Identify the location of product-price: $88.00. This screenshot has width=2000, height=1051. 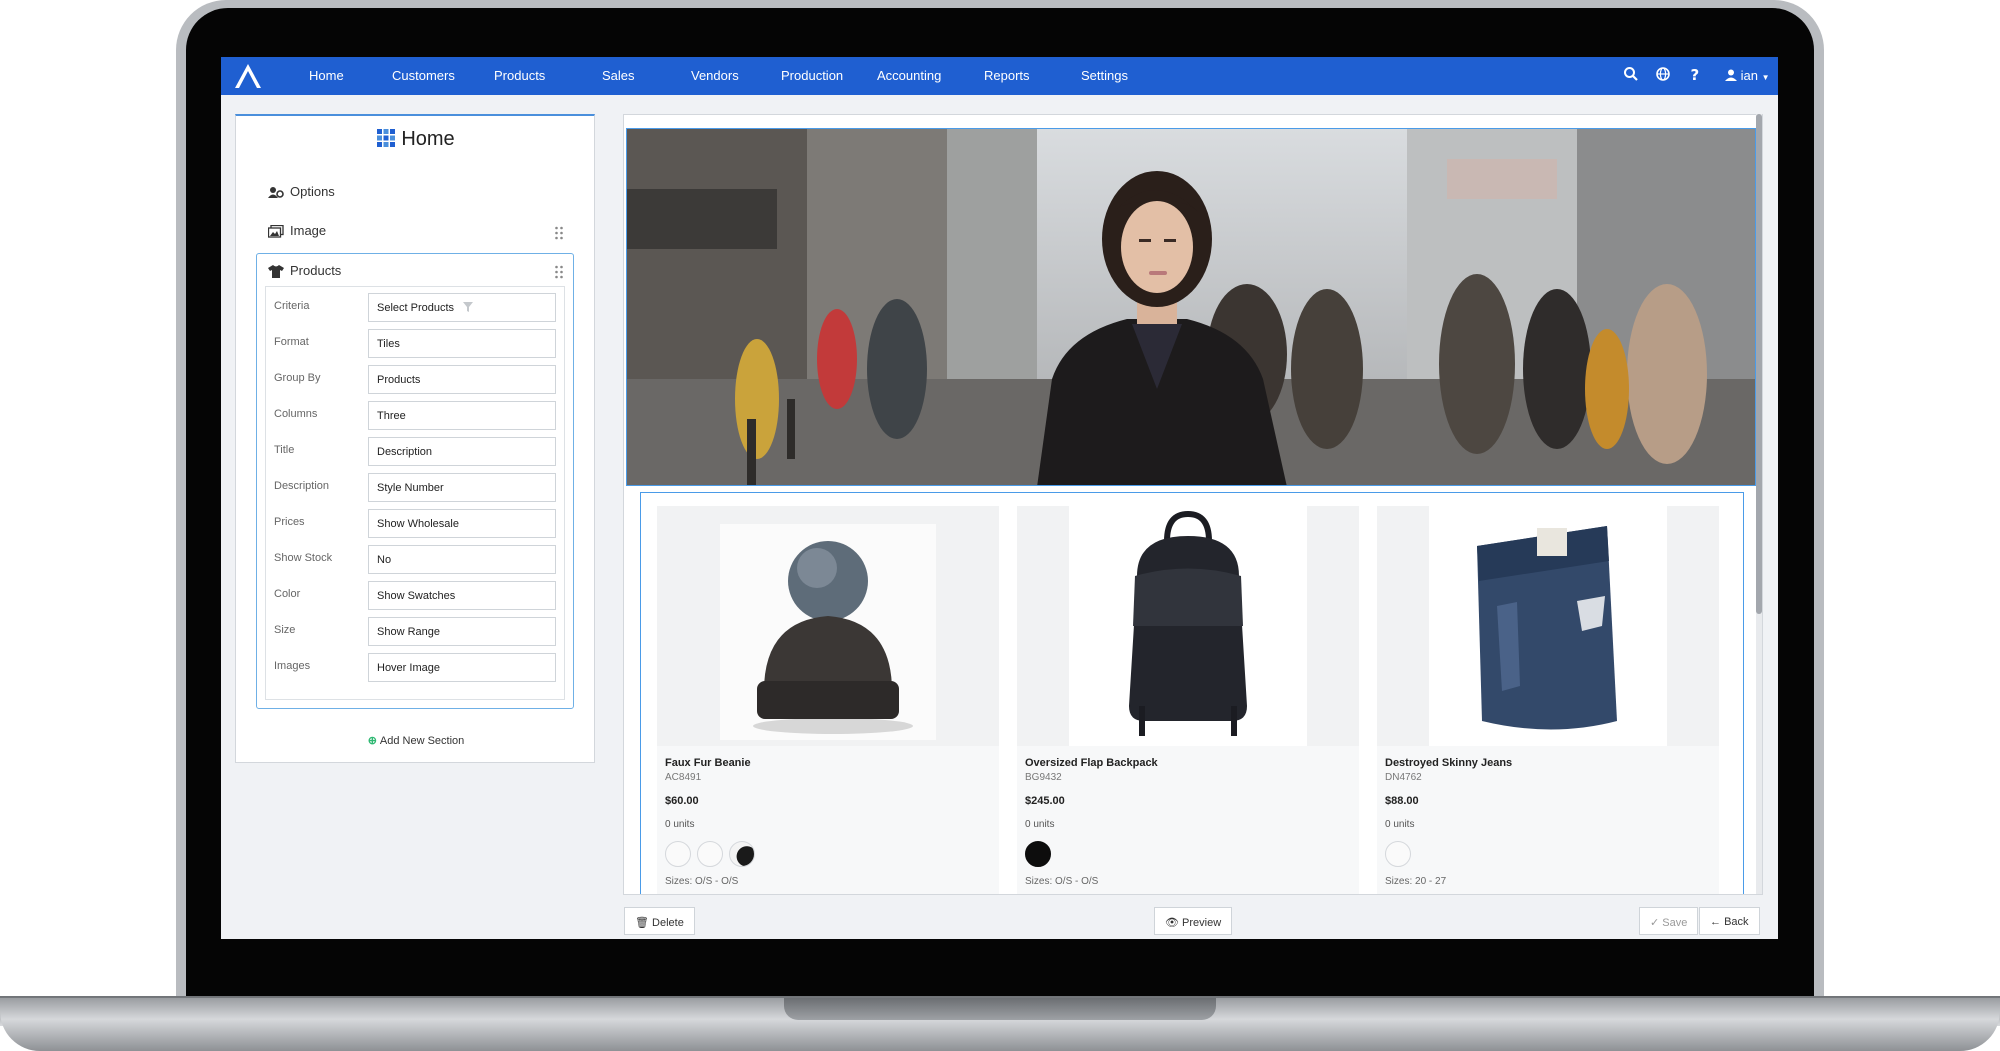
(1402, 801).